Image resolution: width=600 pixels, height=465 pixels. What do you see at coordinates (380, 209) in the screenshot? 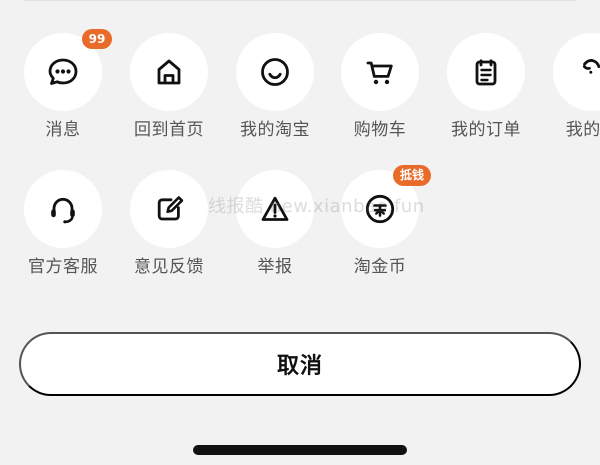
I see `coin-icon` at bounding box center [380, 209].